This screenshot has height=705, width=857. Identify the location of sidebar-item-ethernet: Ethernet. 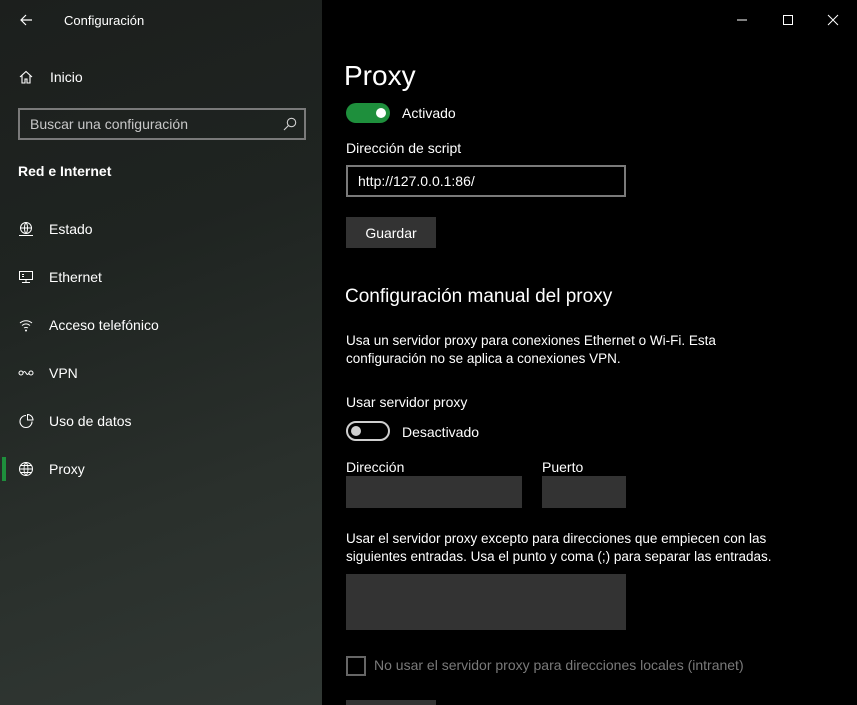
(161, 277).